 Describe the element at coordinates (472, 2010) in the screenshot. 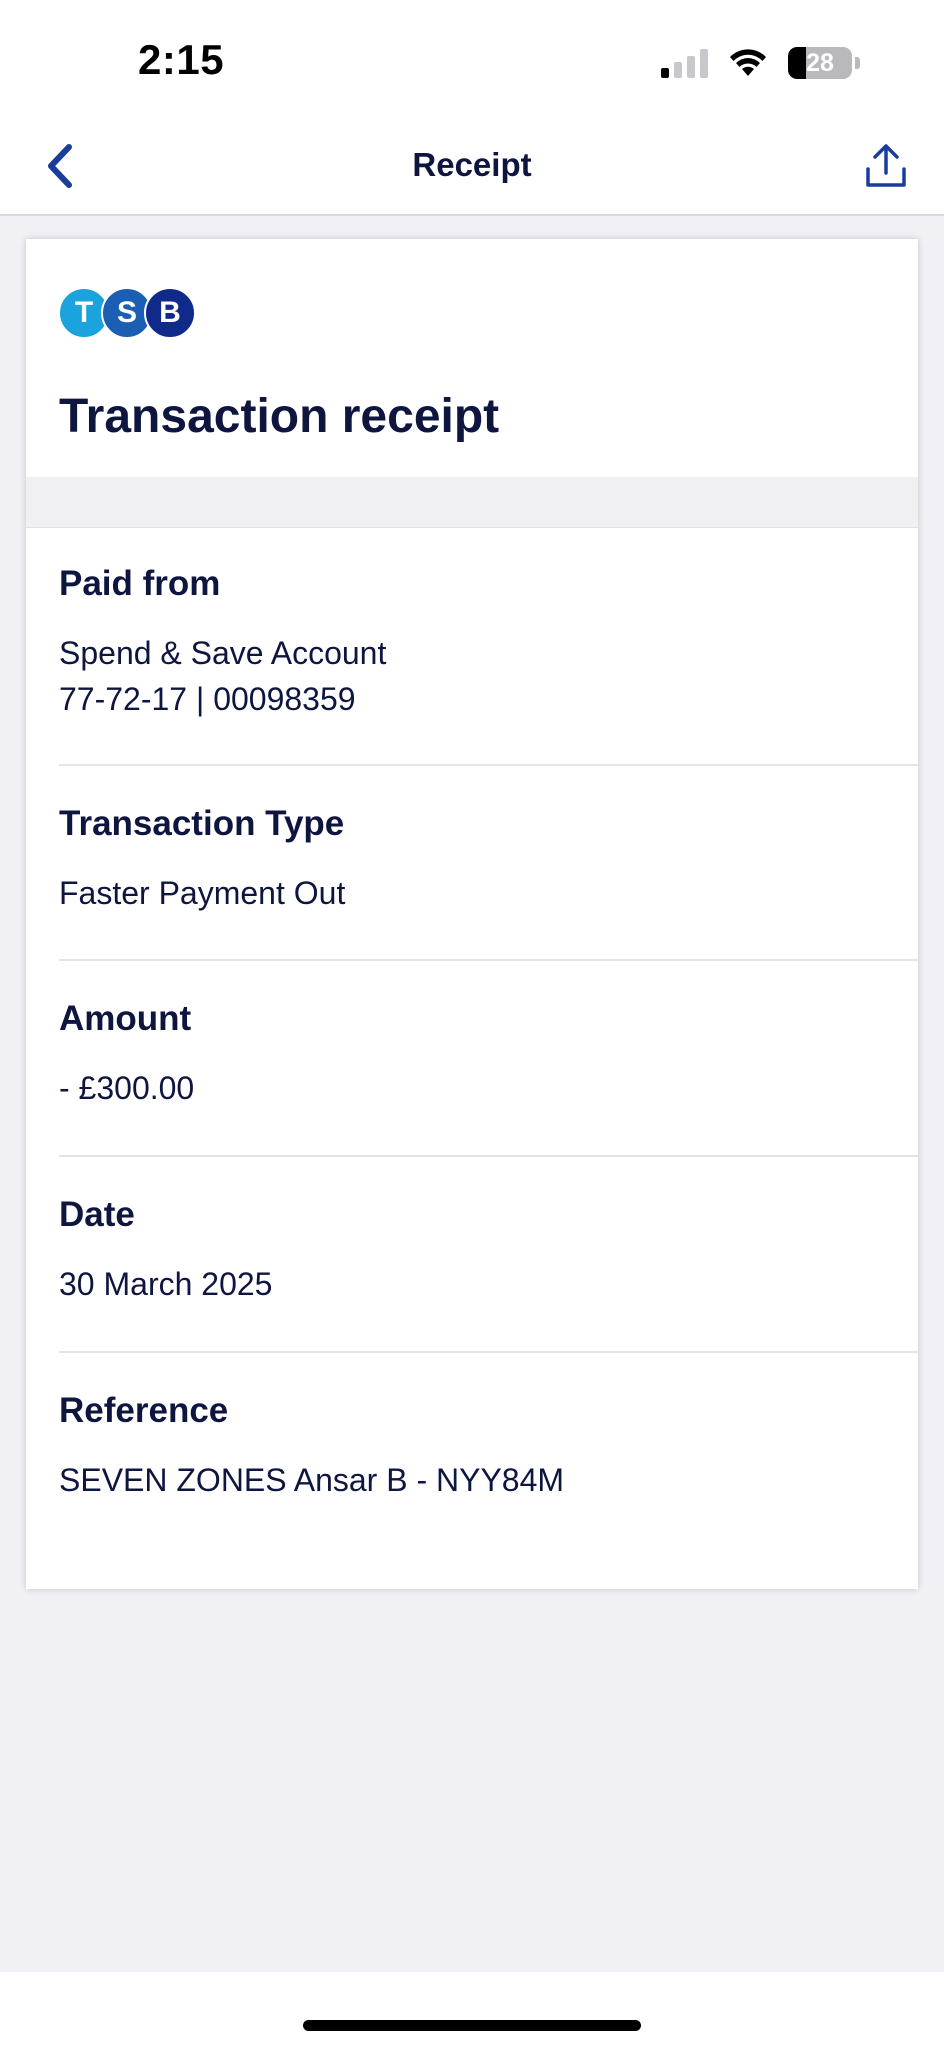

I see `home-indicator-area` at that location.